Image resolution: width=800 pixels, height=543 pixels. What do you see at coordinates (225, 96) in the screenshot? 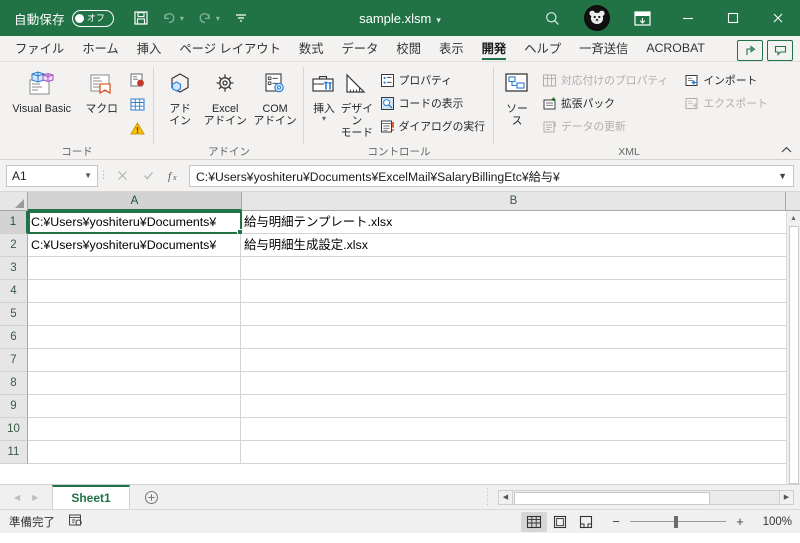
I see `excel-addins-button: Excel アドイン` at bounding box center [225, 96].